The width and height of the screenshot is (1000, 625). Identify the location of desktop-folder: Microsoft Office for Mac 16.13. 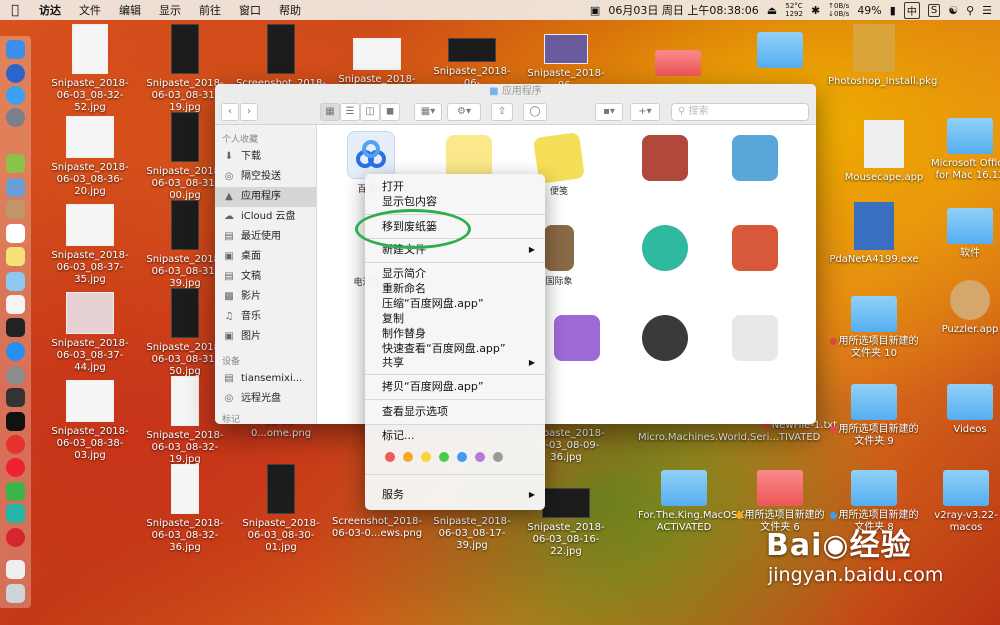
(962, 150).